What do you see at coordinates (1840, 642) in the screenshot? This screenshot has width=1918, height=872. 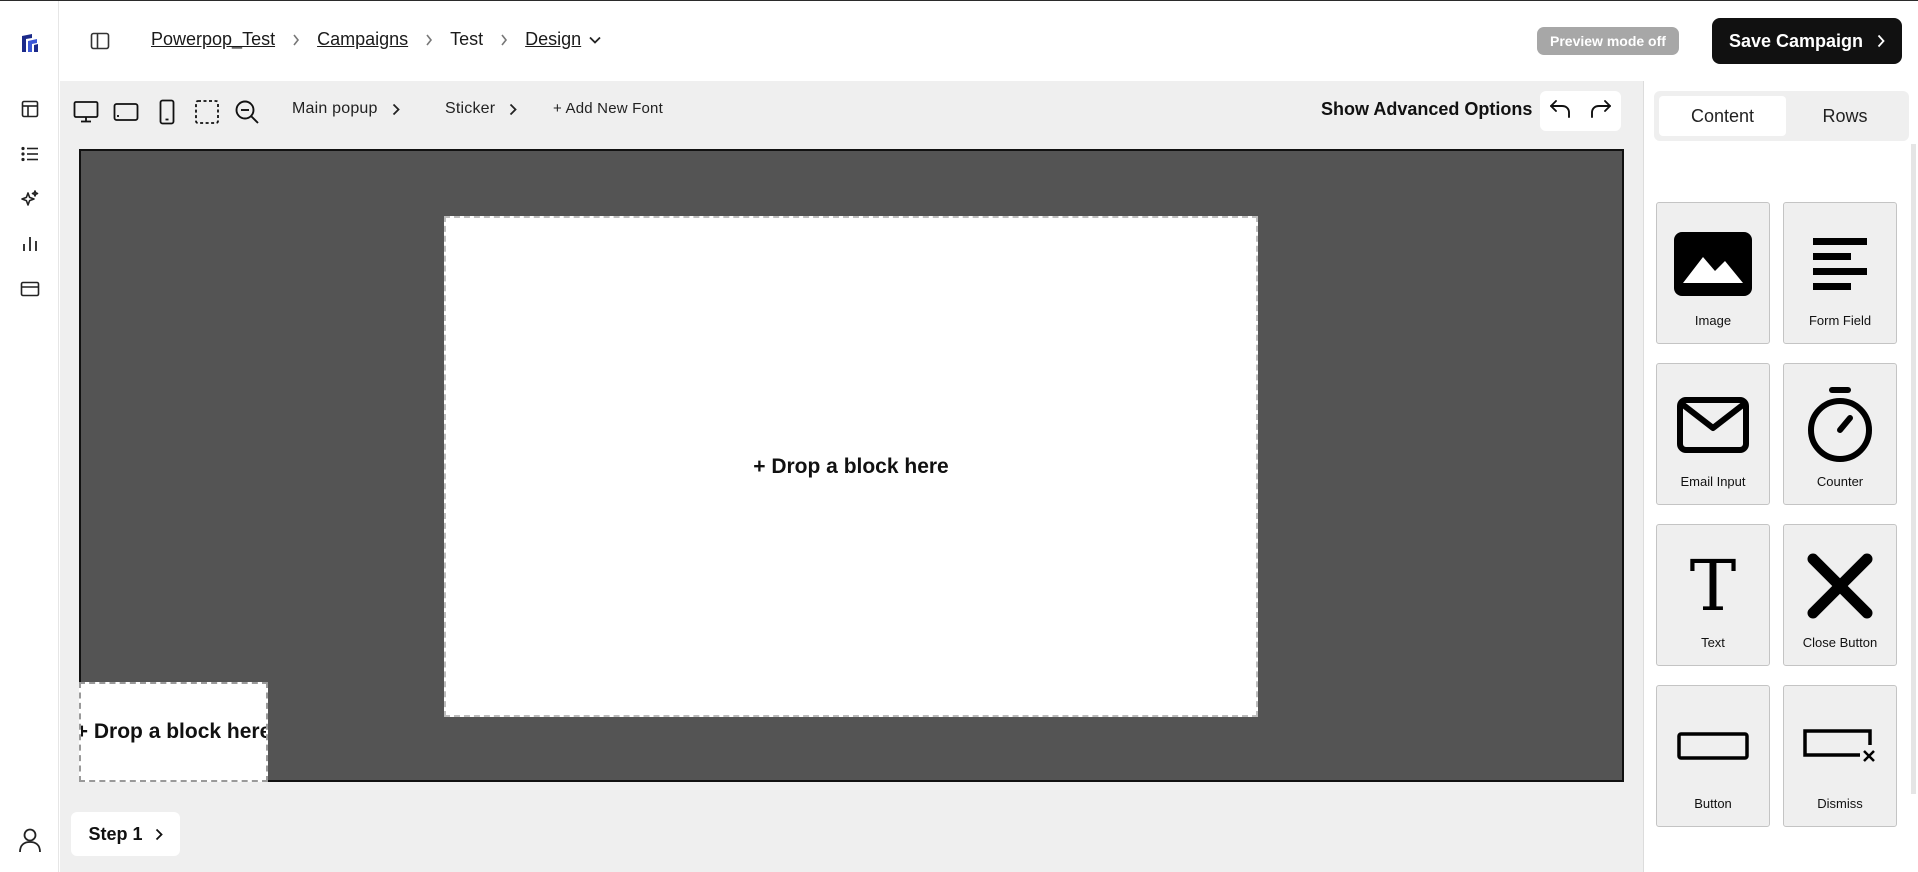 I see `block-label: Close Button` at bounding box center [1840, 642].